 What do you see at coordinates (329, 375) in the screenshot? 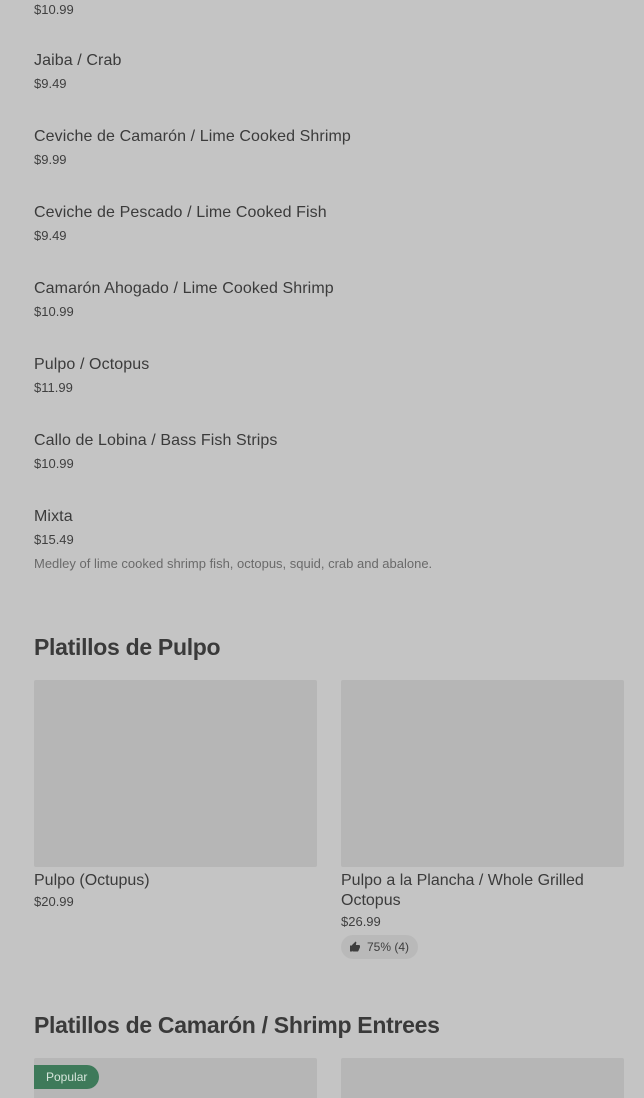
I see `menu-item: Pulpo / Octopus $11.99` at bounding box center [329, 375].